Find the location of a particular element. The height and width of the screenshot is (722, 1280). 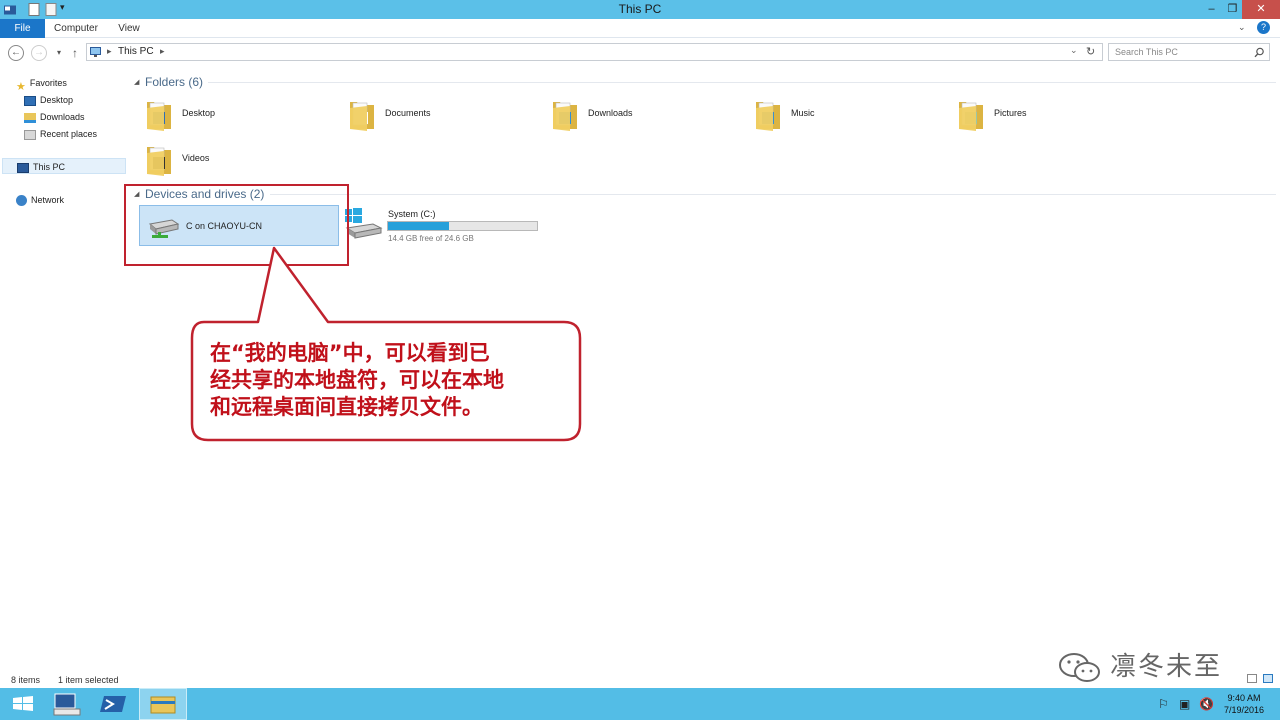

system-drive-usage-fill is located at coordinates (419, 226).